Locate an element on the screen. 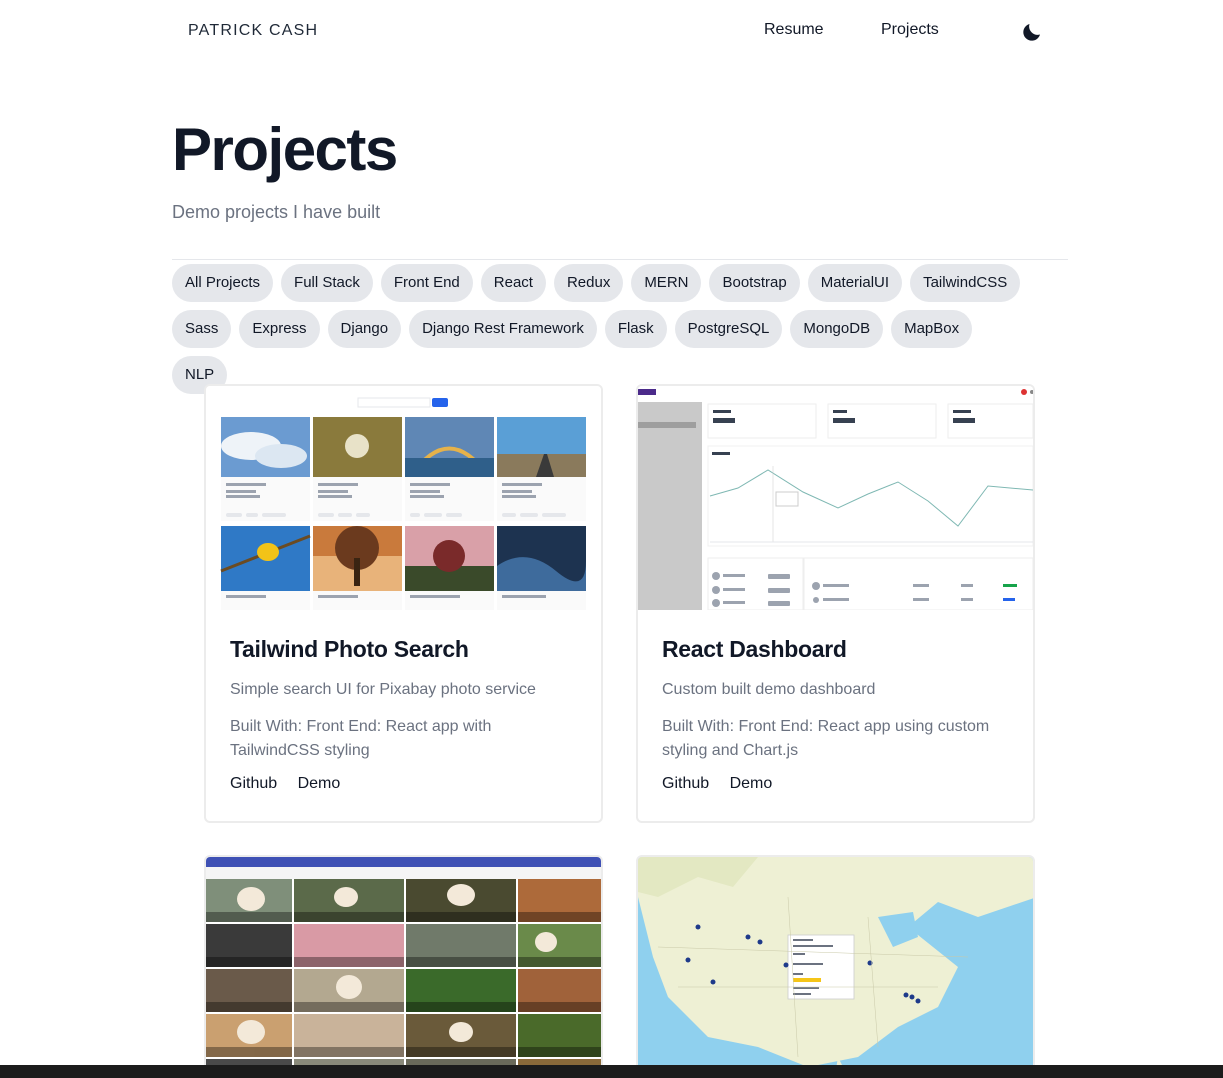 This screenshot has width=1223, height=1078. filter-tag: MERN is located at coordinates (666, 283).